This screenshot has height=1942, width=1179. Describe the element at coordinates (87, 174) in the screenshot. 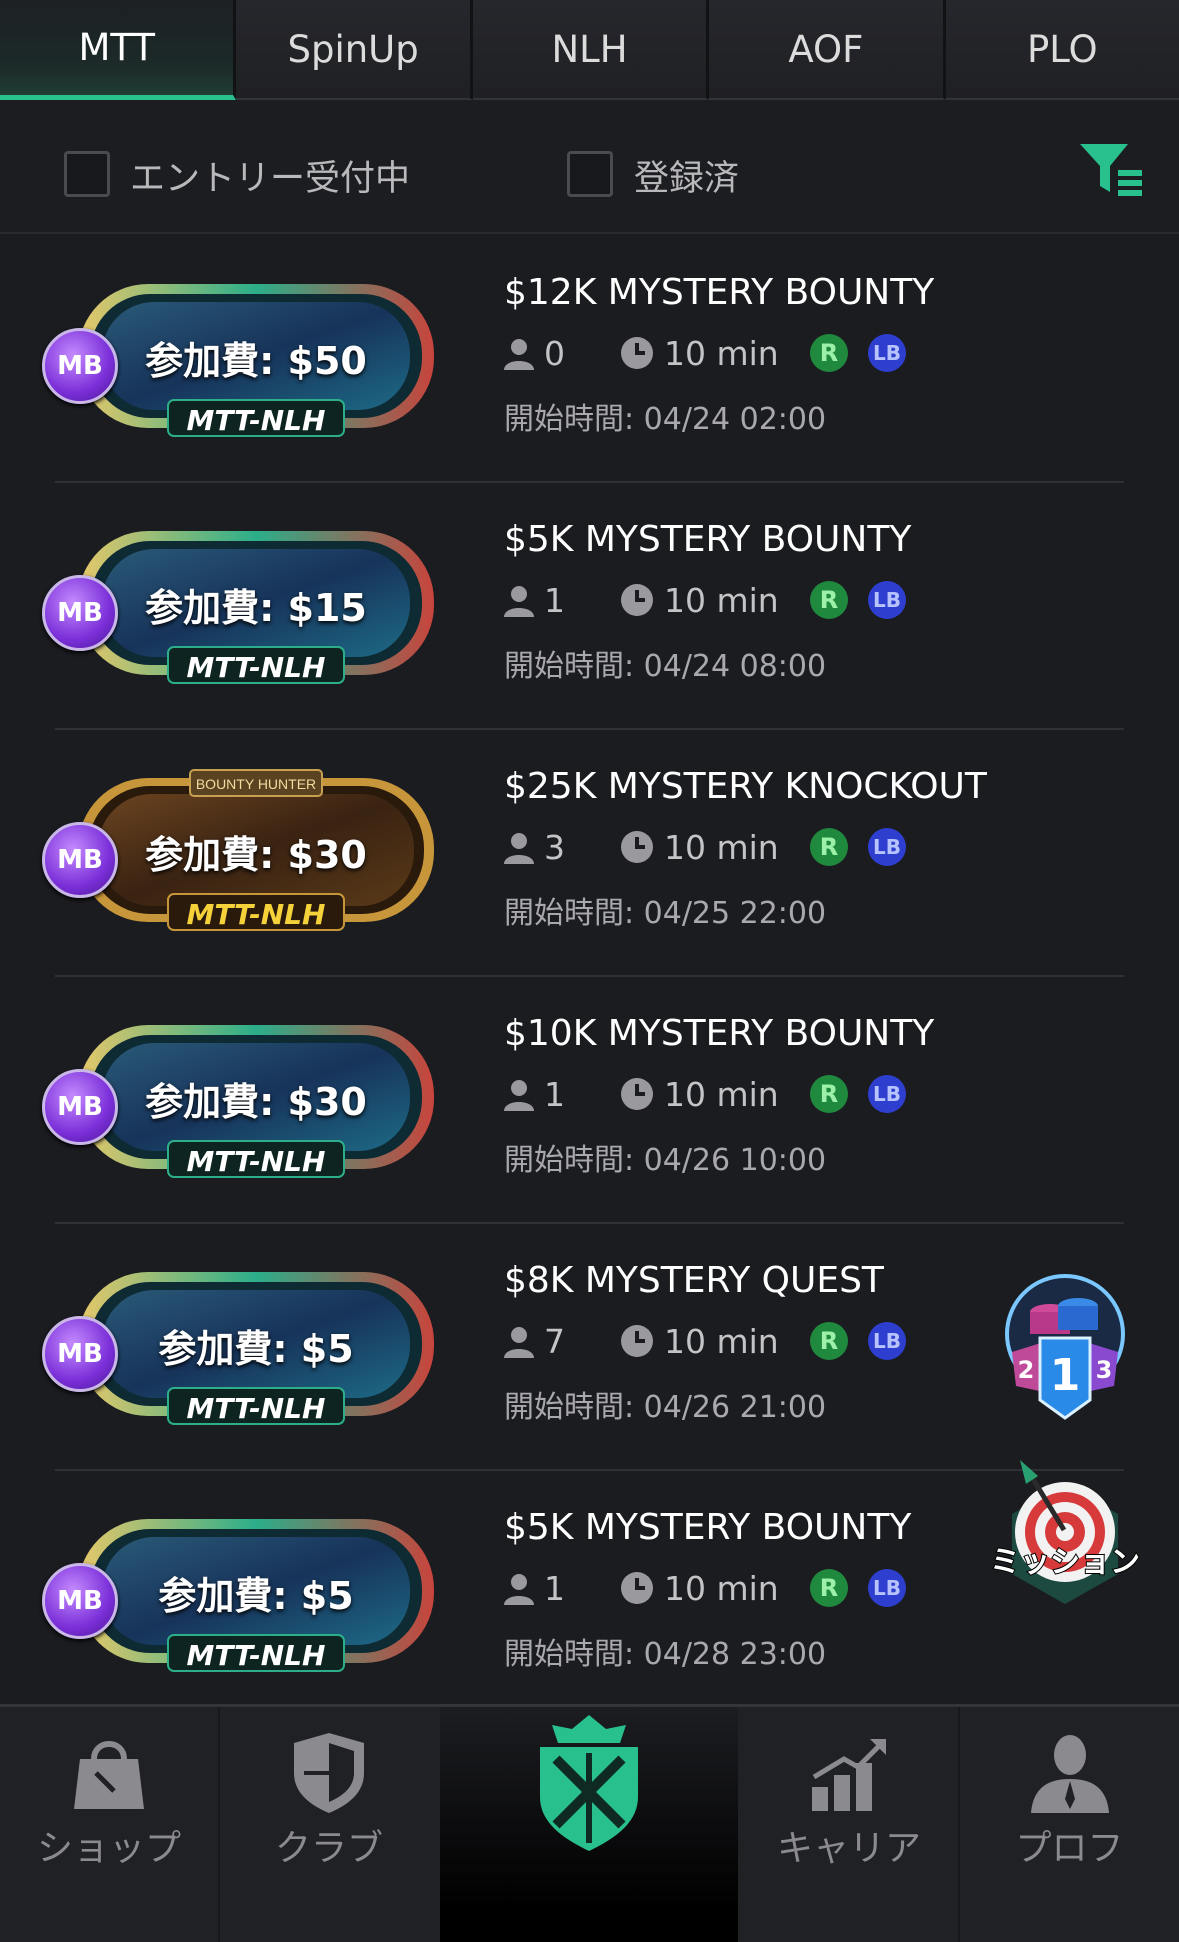

I see `entry-open-checkbox` at that location.